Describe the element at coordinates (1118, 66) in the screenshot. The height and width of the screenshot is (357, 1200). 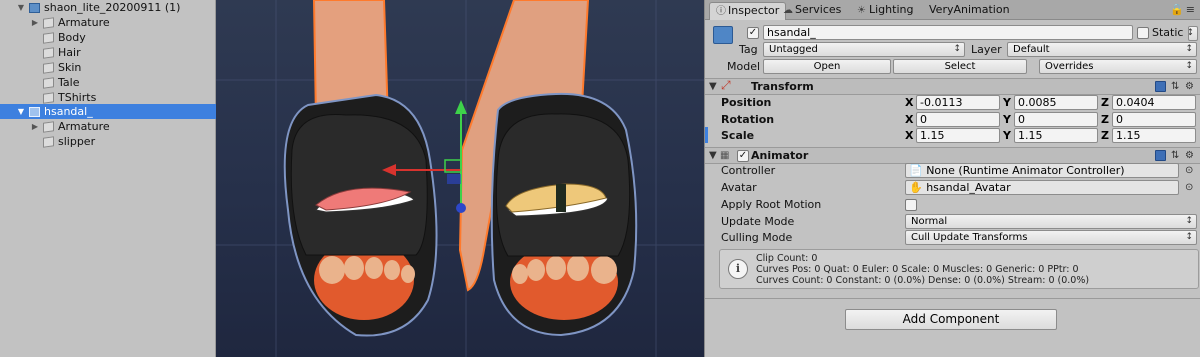
I see `overrides-dropdown: Overrides` at that location.